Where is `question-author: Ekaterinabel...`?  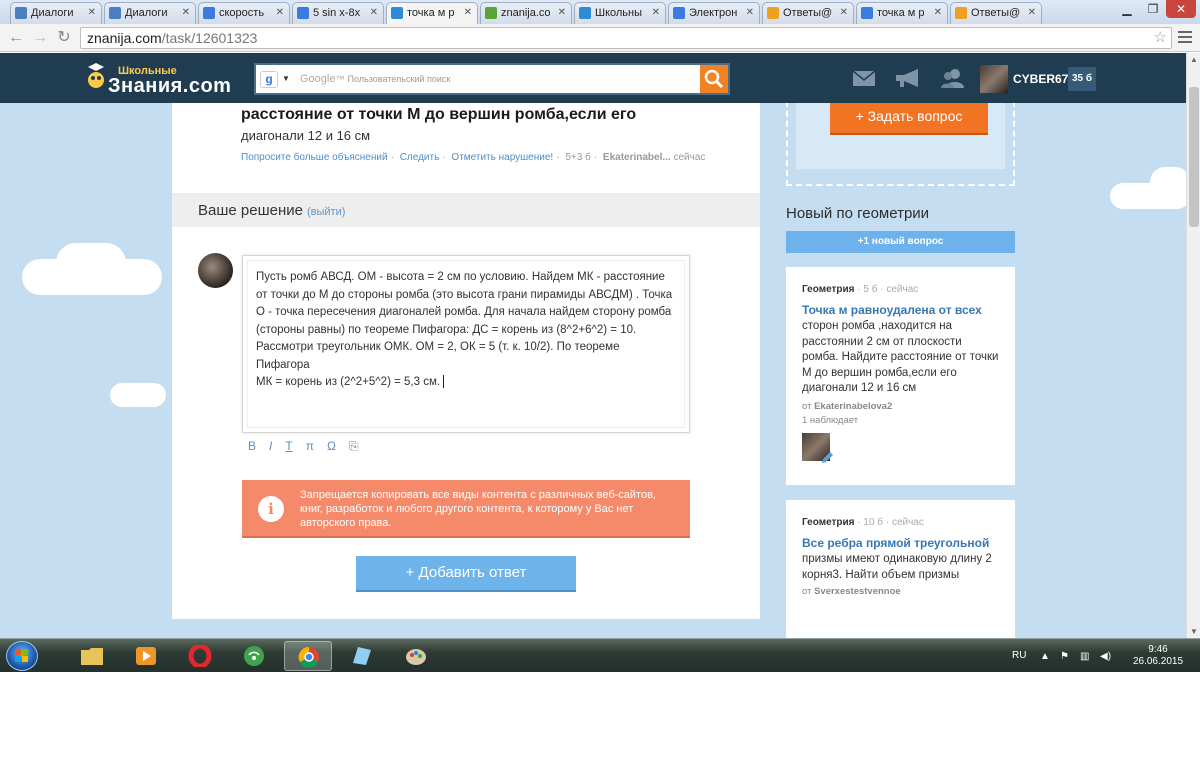 question-author: Ekaterinabel... is located at coordinates (637, 157).